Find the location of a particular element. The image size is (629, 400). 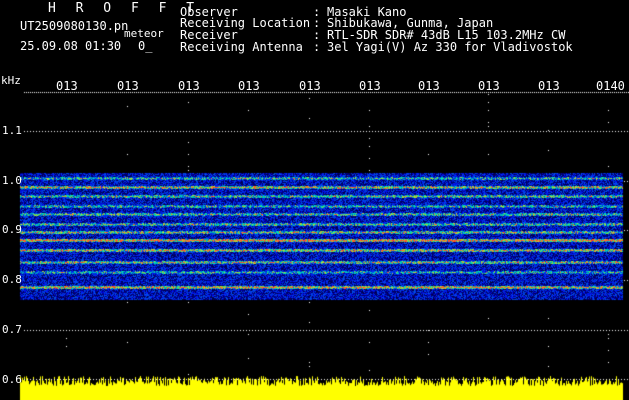

timestamp: 25.09.08 01:30 is located at coordinates (71, 46).